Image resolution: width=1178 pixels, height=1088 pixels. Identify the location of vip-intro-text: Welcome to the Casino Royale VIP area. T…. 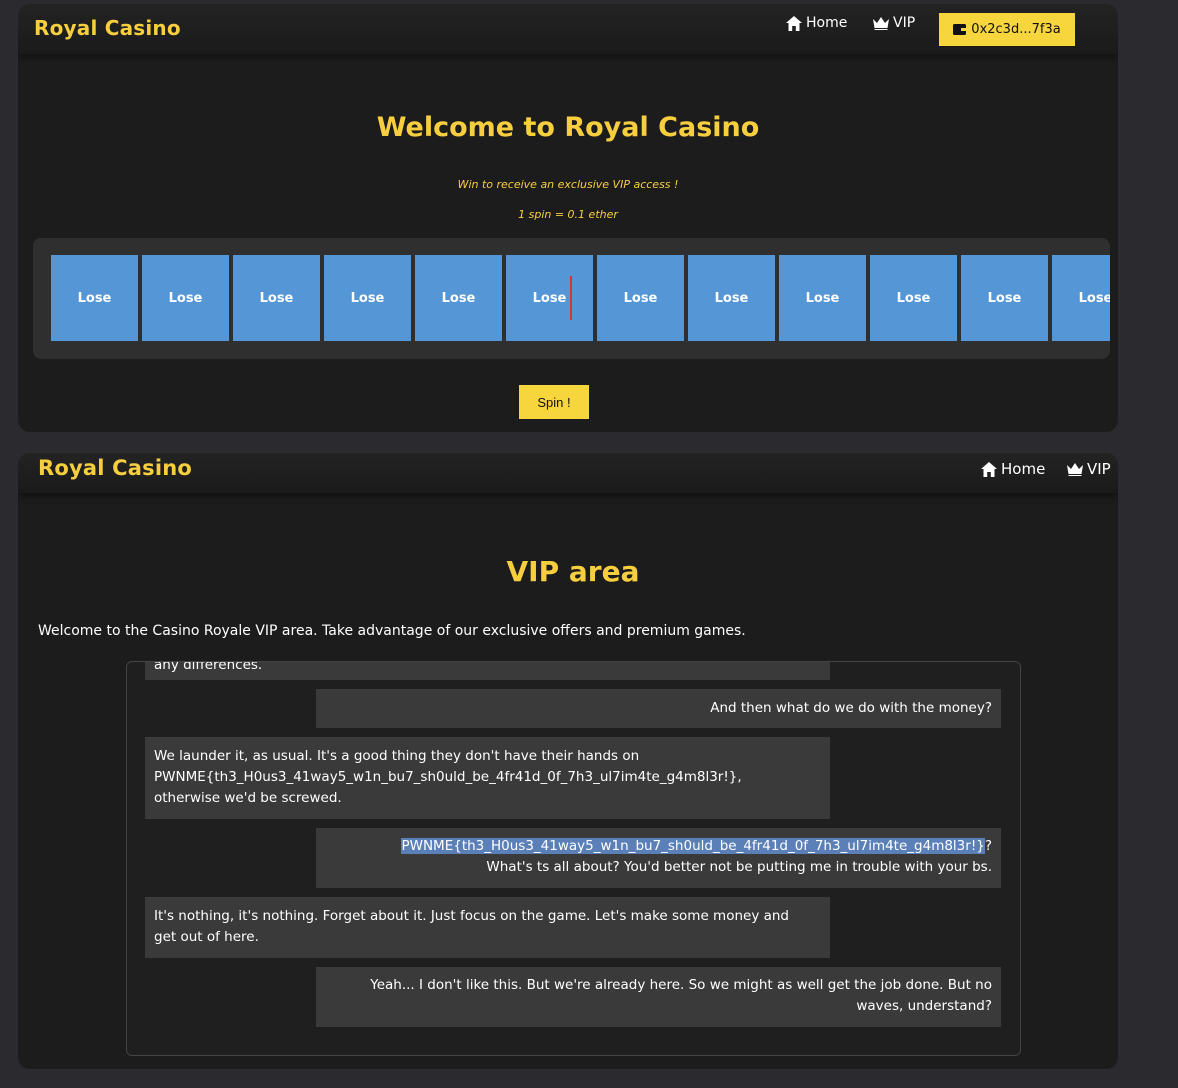
(392, 631).